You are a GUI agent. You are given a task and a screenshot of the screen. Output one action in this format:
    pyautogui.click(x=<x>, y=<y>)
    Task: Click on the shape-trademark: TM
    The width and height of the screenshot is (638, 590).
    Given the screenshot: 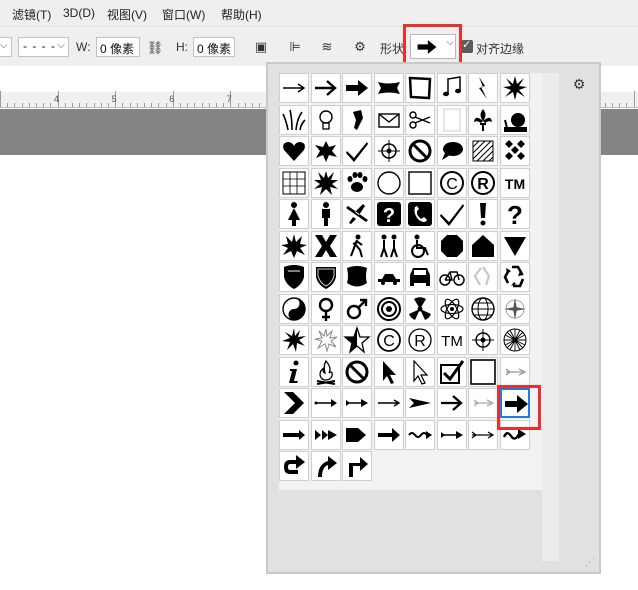 What is the action you would take?
    pyautogui.click(x=515, y=183)
    